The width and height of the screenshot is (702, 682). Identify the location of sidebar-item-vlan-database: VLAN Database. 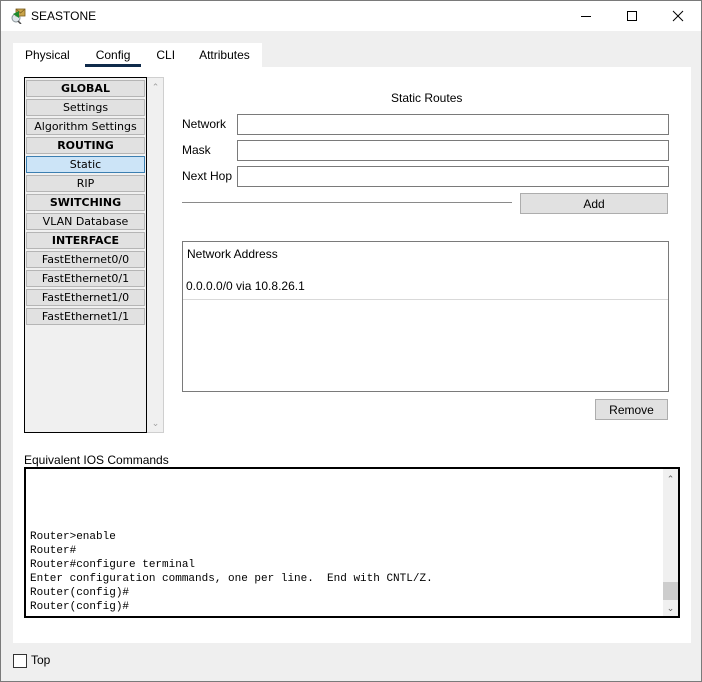
(85, 221).